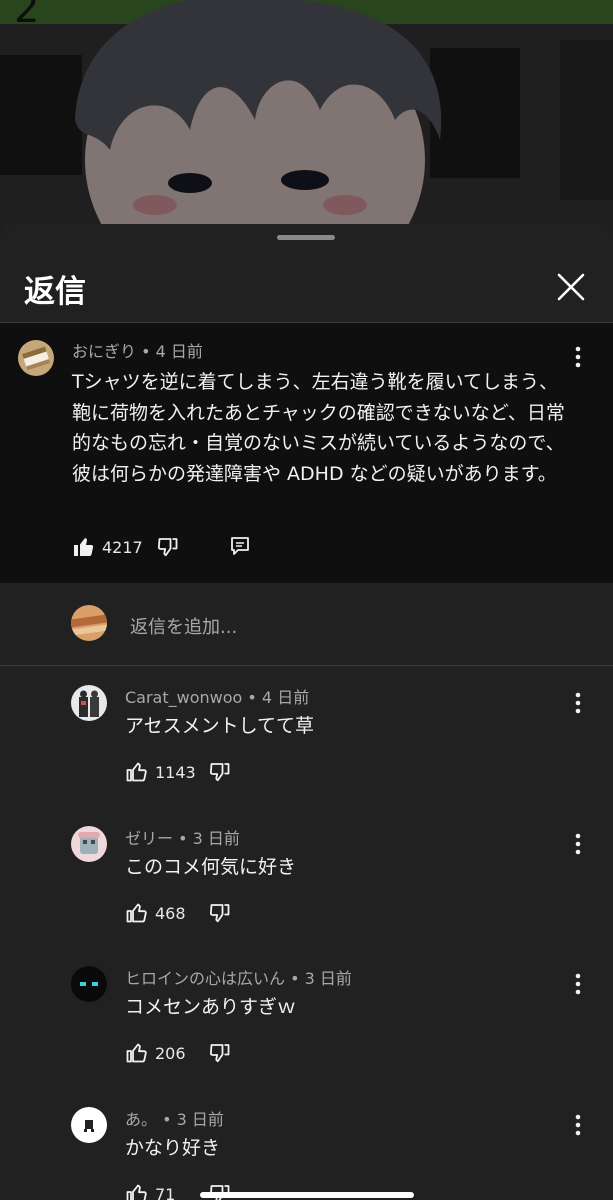 This screenshot has height=1200, width=613. Describe the element at coordinates (306, 237) in the screenshot. I see `drag-handle` at that location.